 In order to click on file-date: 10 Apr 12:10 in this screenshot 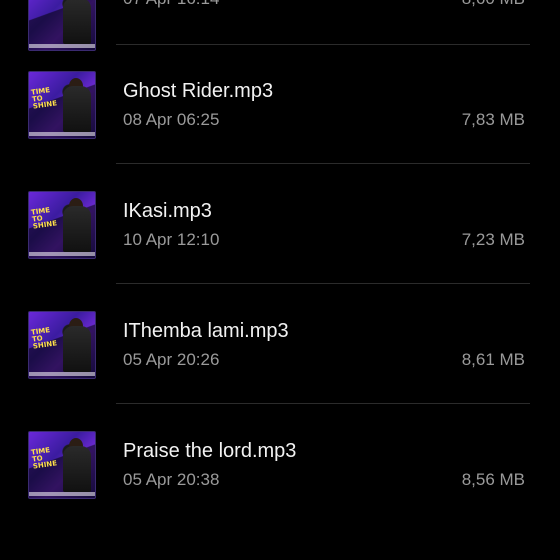, I will do `click(171, 239)`.